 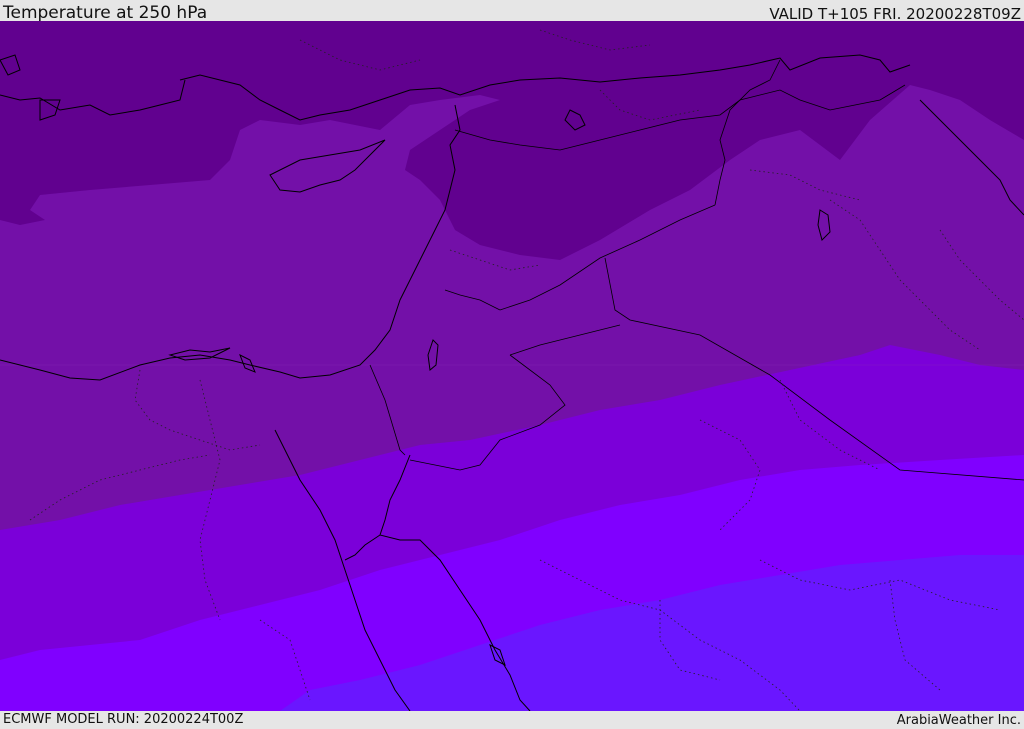 What do you see at coordinates (123, 719) in the screenshot?
I see `model-run-label: ECMWF MODEL RUN: 20200224T00Z` at bounding box center [123, 719].